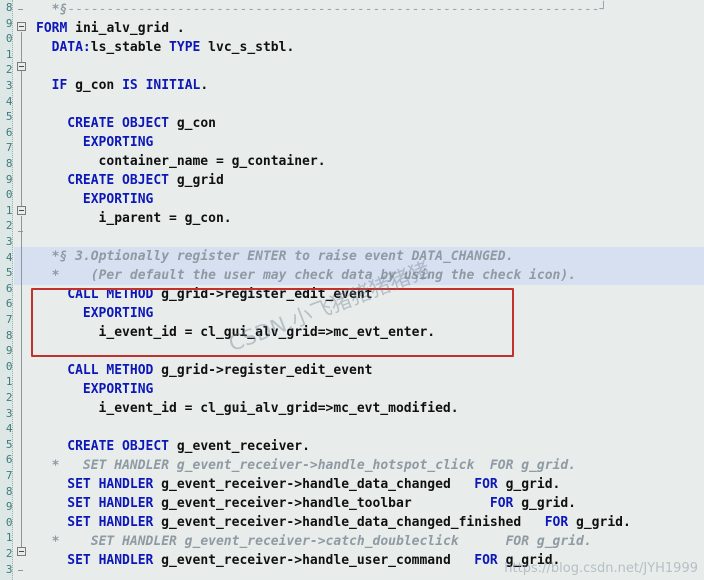 The width and height of the screenshot is (704, 580). Describe the element at coordinates (71, 47) in the screenshot. I see `code-token: DATA:` at that location.